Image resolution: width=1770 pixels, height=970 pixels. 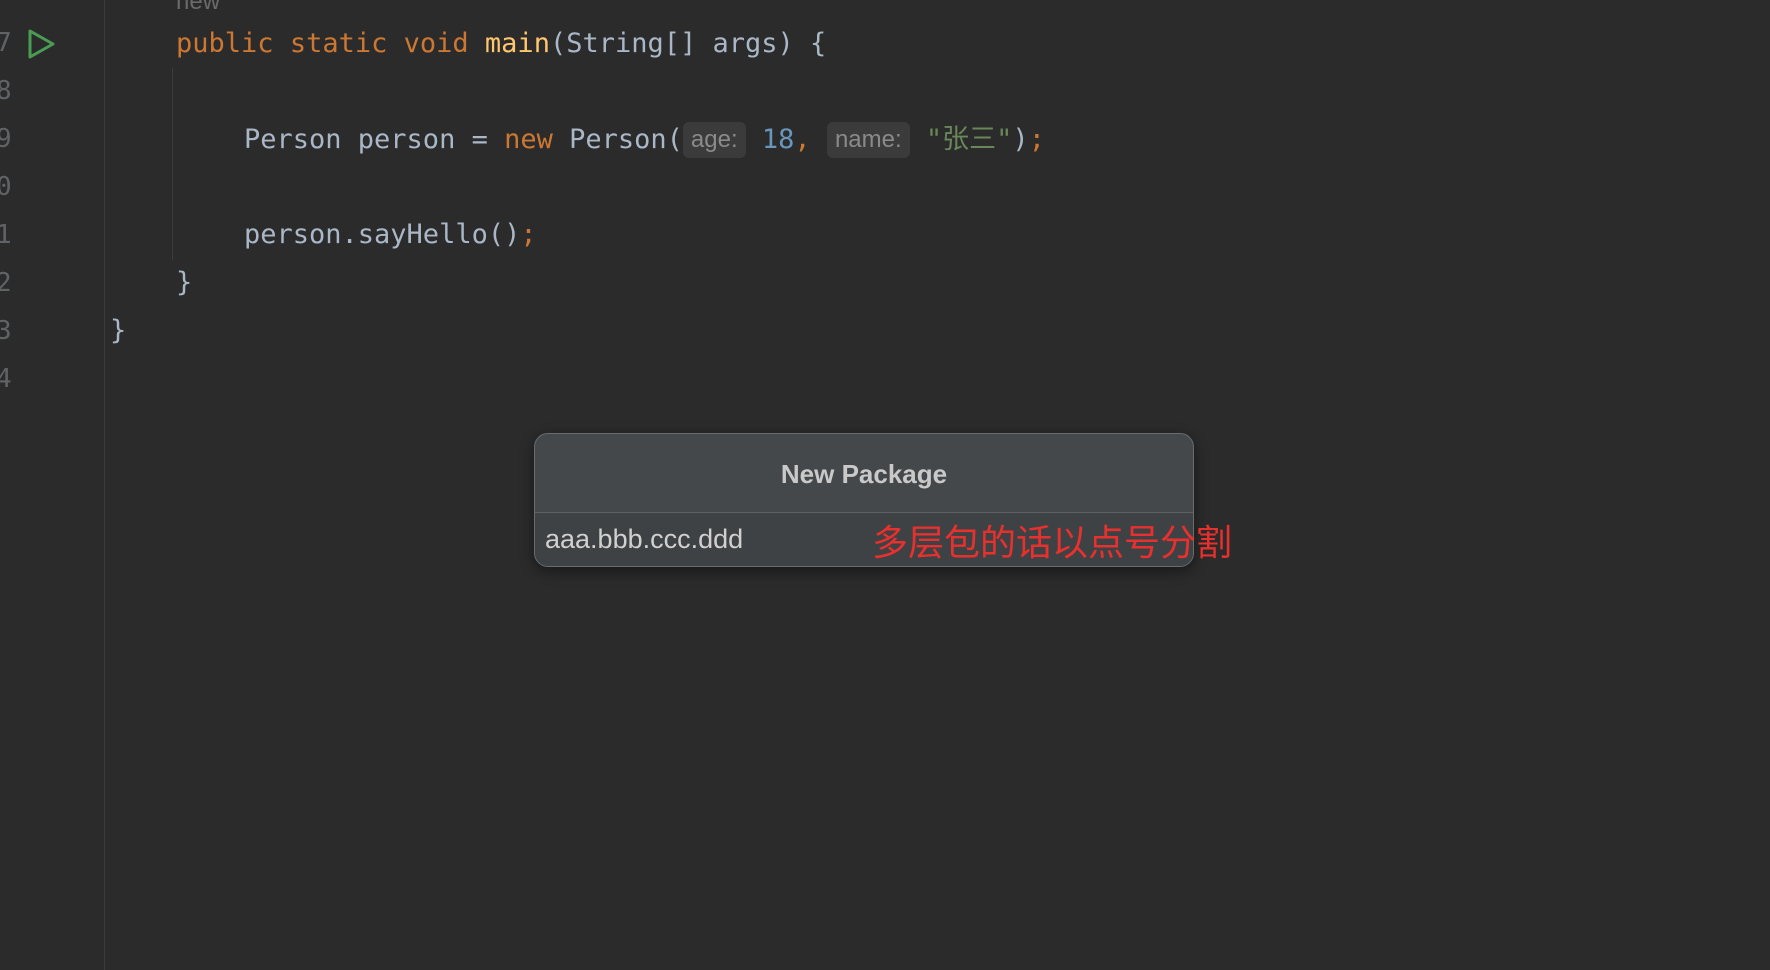 What do you see at coordinates (868, 140) in the screenshot?
I see `param-hint-name: name:` at bounding box center [868, 140].